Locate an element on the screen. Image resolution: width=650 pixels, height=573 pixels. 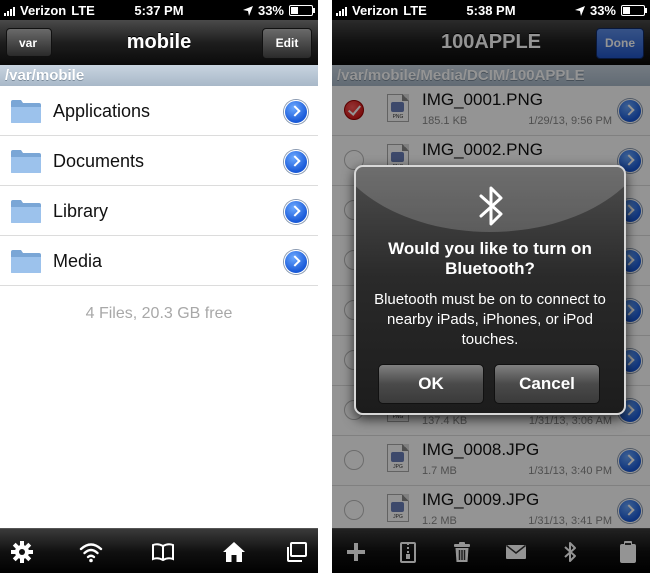
bluetooth-icon is located at coordinates (491, 206).